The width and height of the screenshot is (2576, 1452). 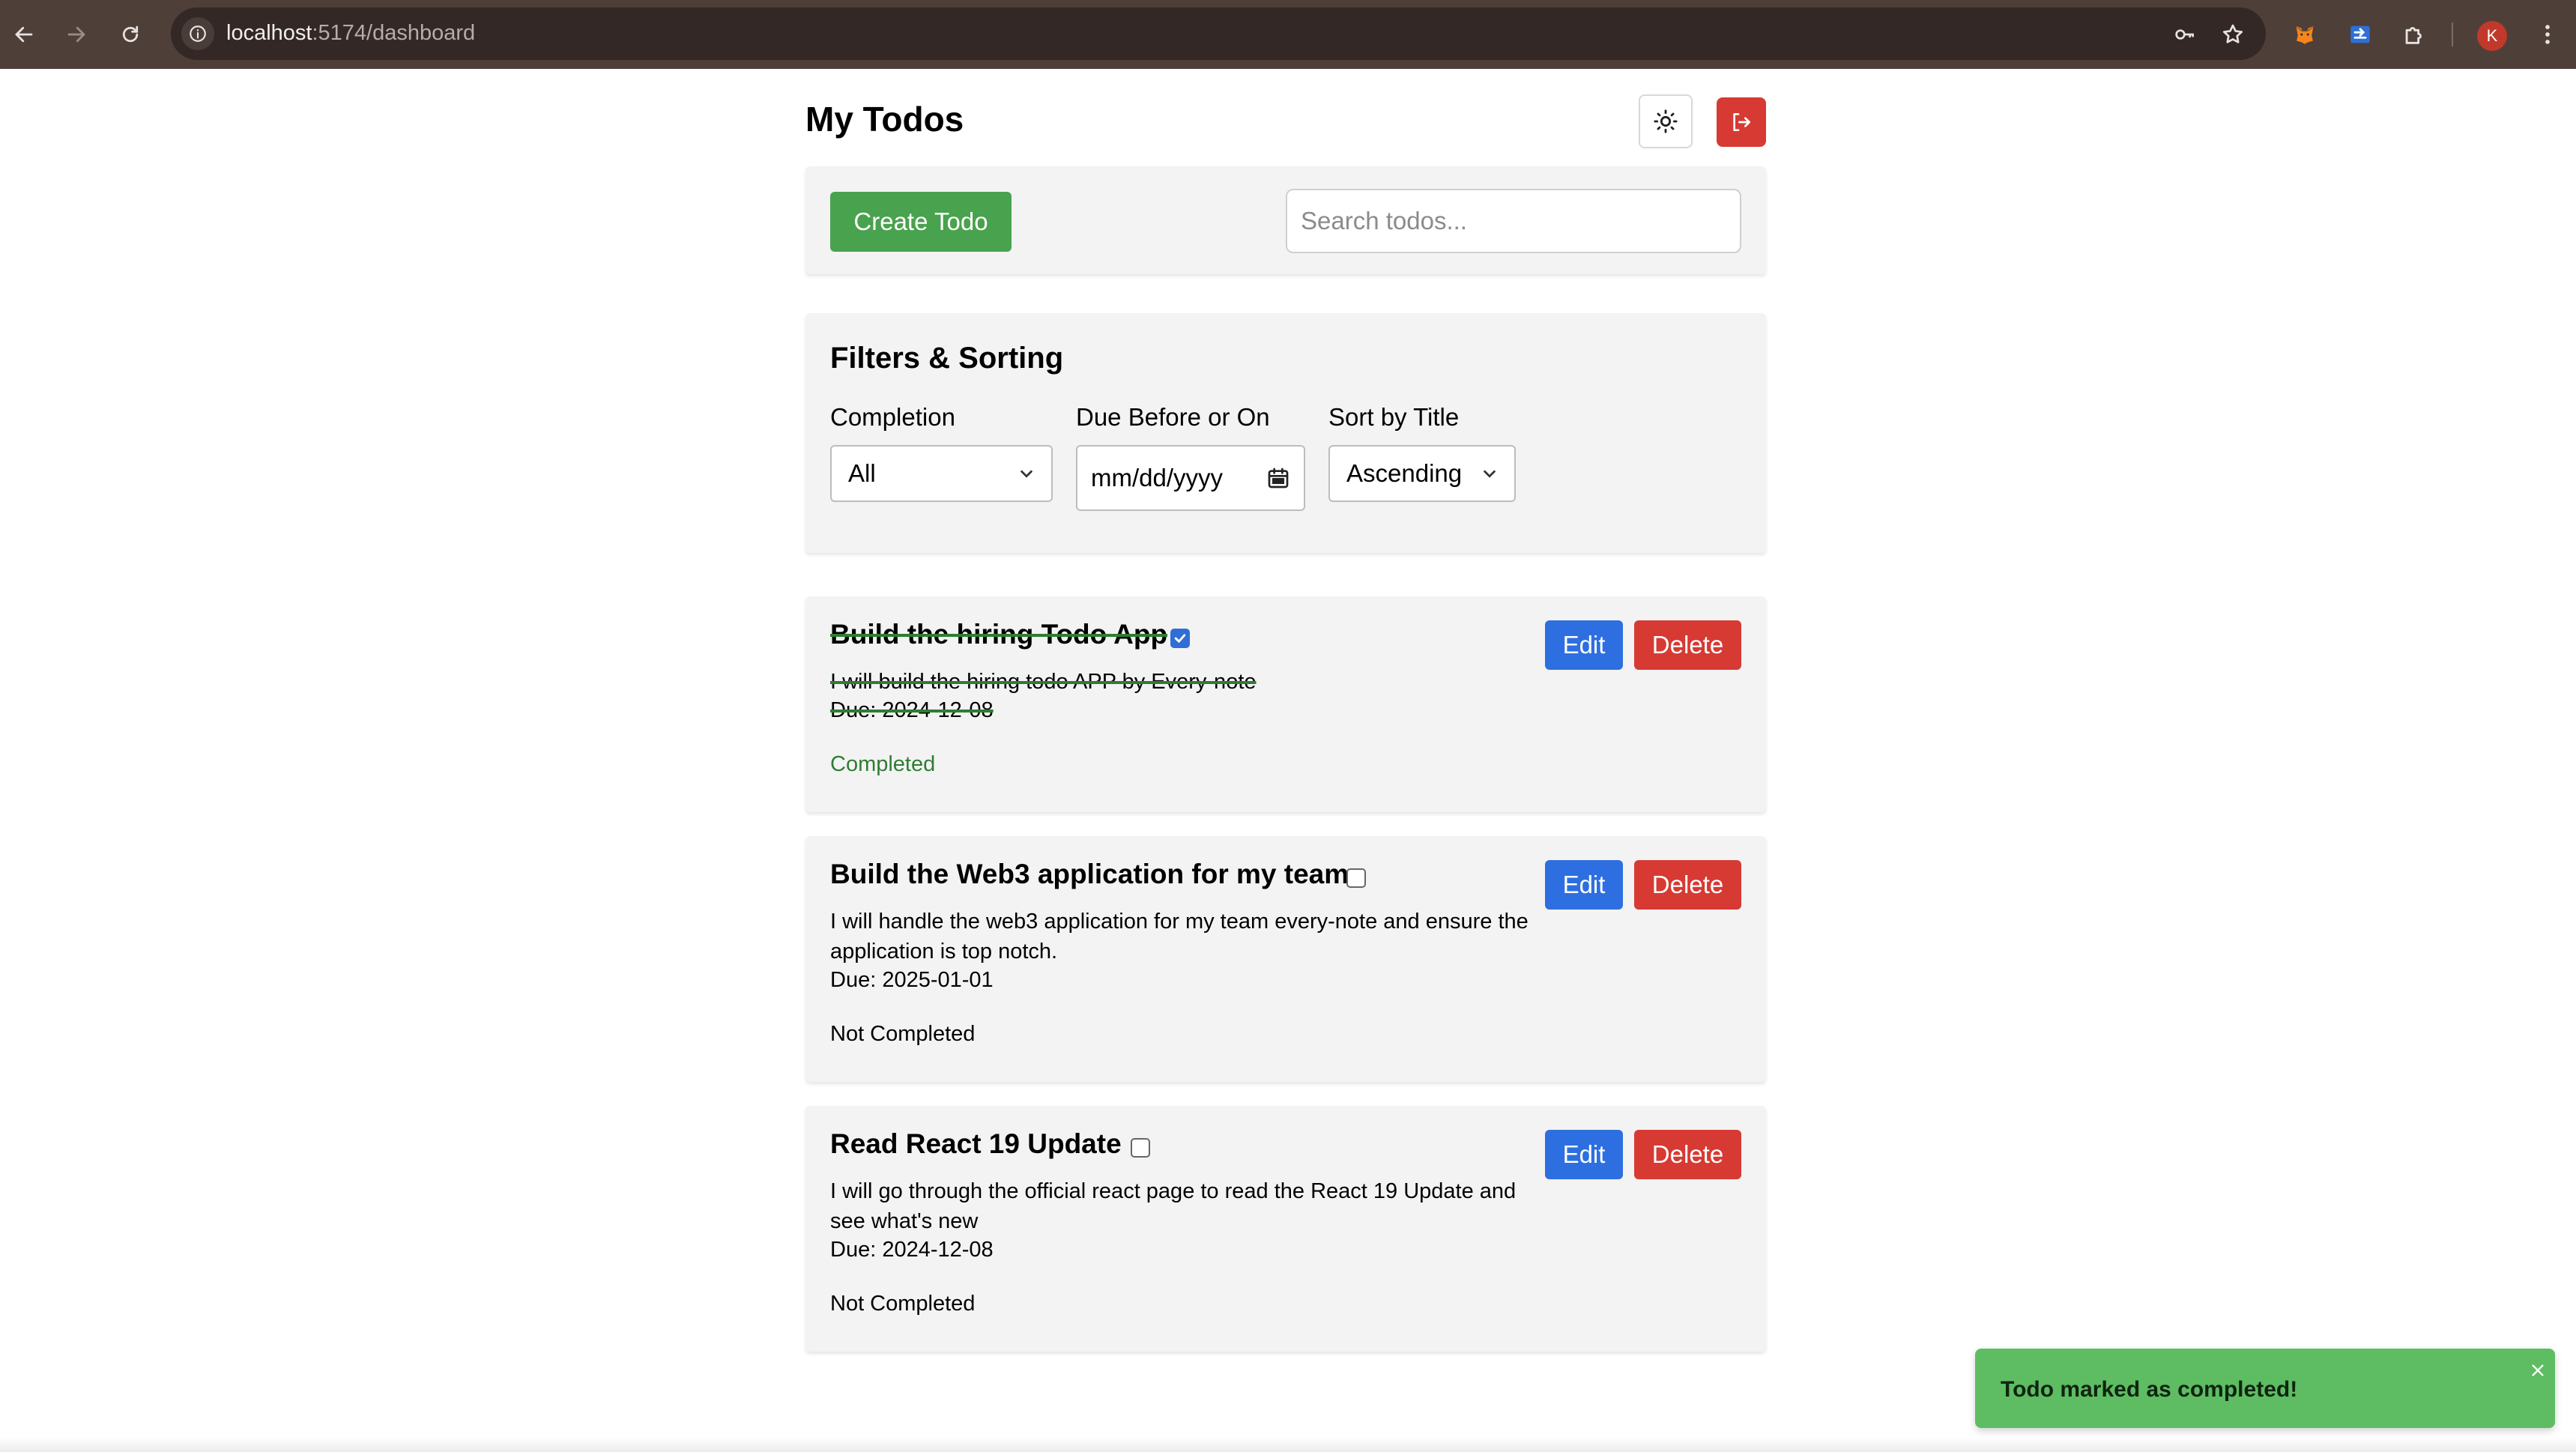 What do you see at coordinates (24, 34) in the screenshot?
I see `back-icon` at bounding box center [24, 34].